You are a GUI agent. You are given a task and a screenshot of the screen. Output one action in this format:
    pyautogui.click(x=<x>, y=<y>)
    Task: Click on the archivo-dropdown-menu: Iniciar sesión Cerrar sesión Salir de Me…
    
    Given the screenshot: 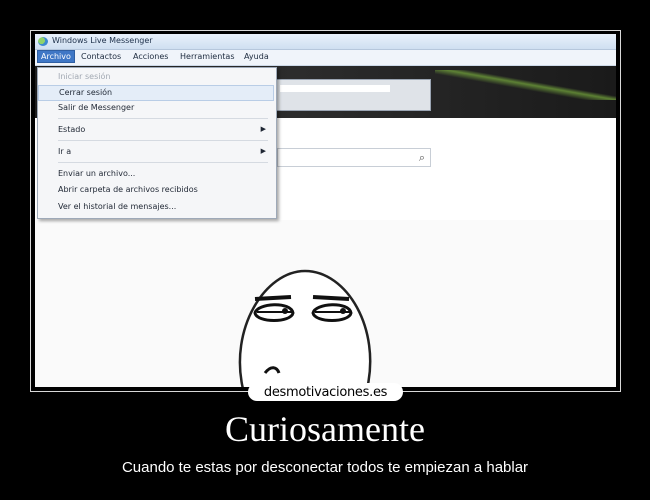 What is the action you would take?
    pyautogui.click(x=157, y=143)
    